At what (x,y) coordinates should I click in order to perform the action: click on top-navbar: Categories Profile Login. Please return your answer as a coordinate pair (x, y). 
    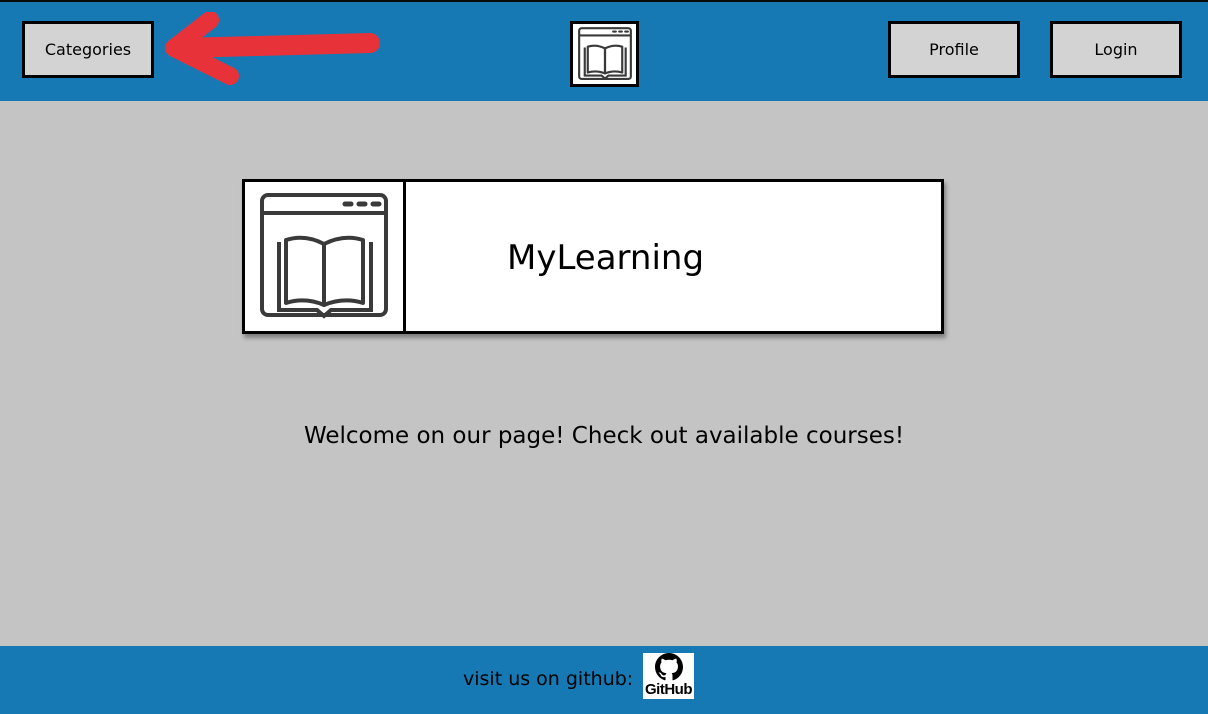
    Looking at the image, I should click on (604, 50).